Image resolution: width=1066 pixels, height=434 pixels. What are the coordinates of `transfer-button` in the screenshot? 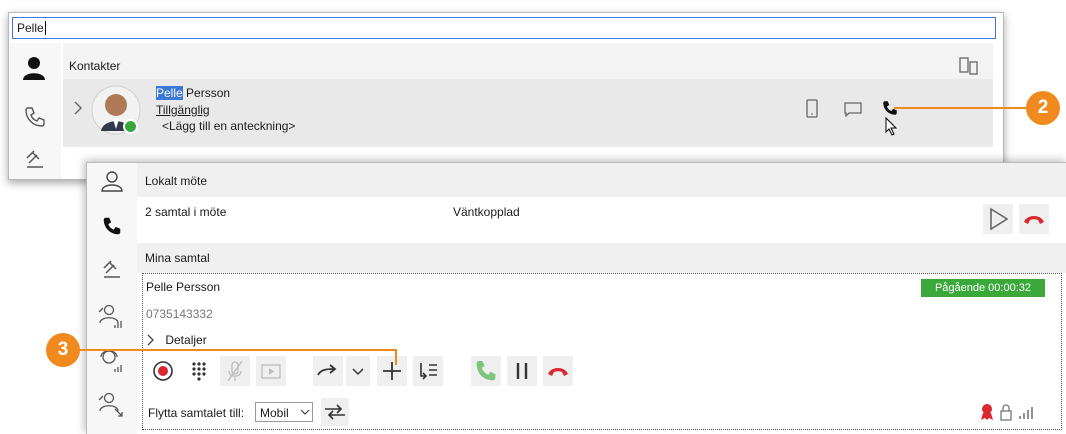 It's located at (328, 371).